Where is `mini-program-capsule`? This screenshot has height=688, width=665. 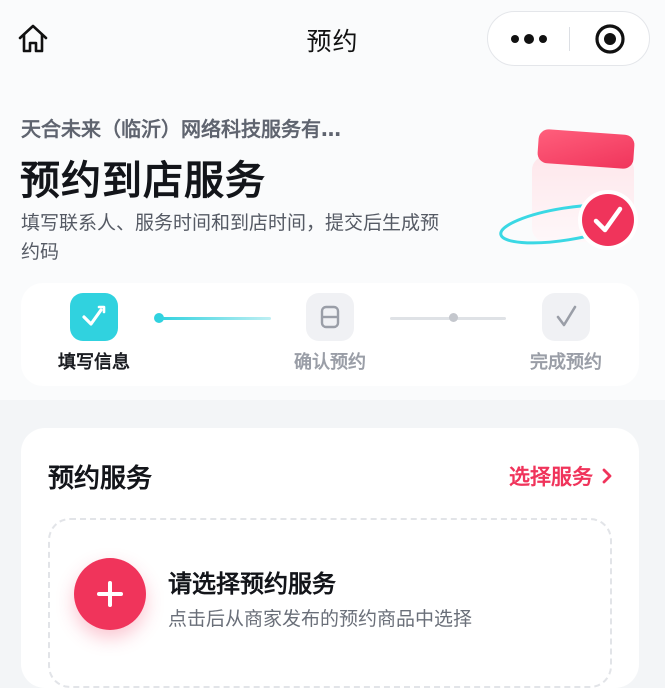
mini-program-capsule is located at coordinates (568, 38).